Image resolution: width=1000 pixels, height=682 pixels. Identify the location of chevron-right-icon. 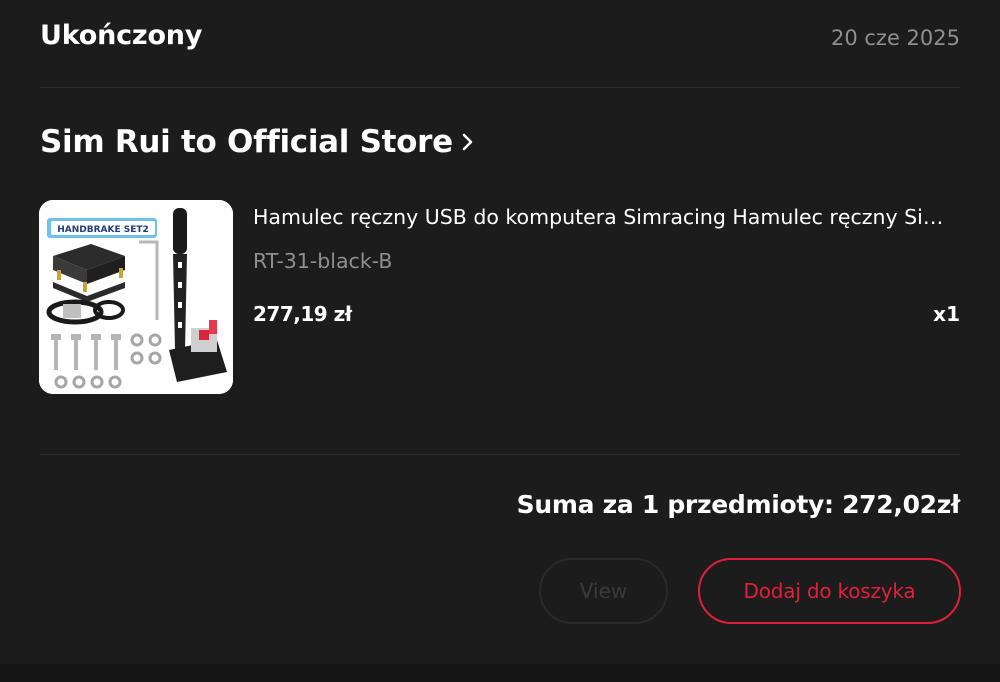
(467, 142).